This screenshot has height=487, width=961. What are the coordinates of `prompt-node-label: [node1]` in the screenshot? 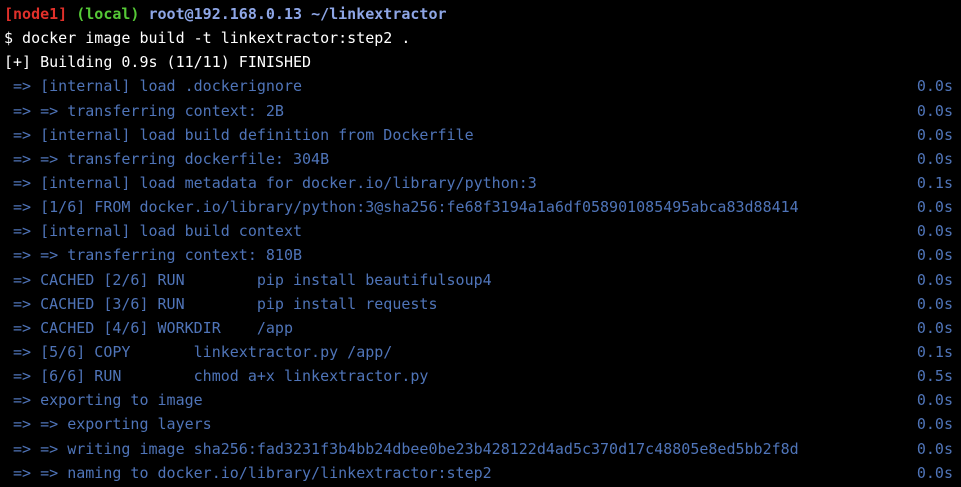 It's located at (36, 14).